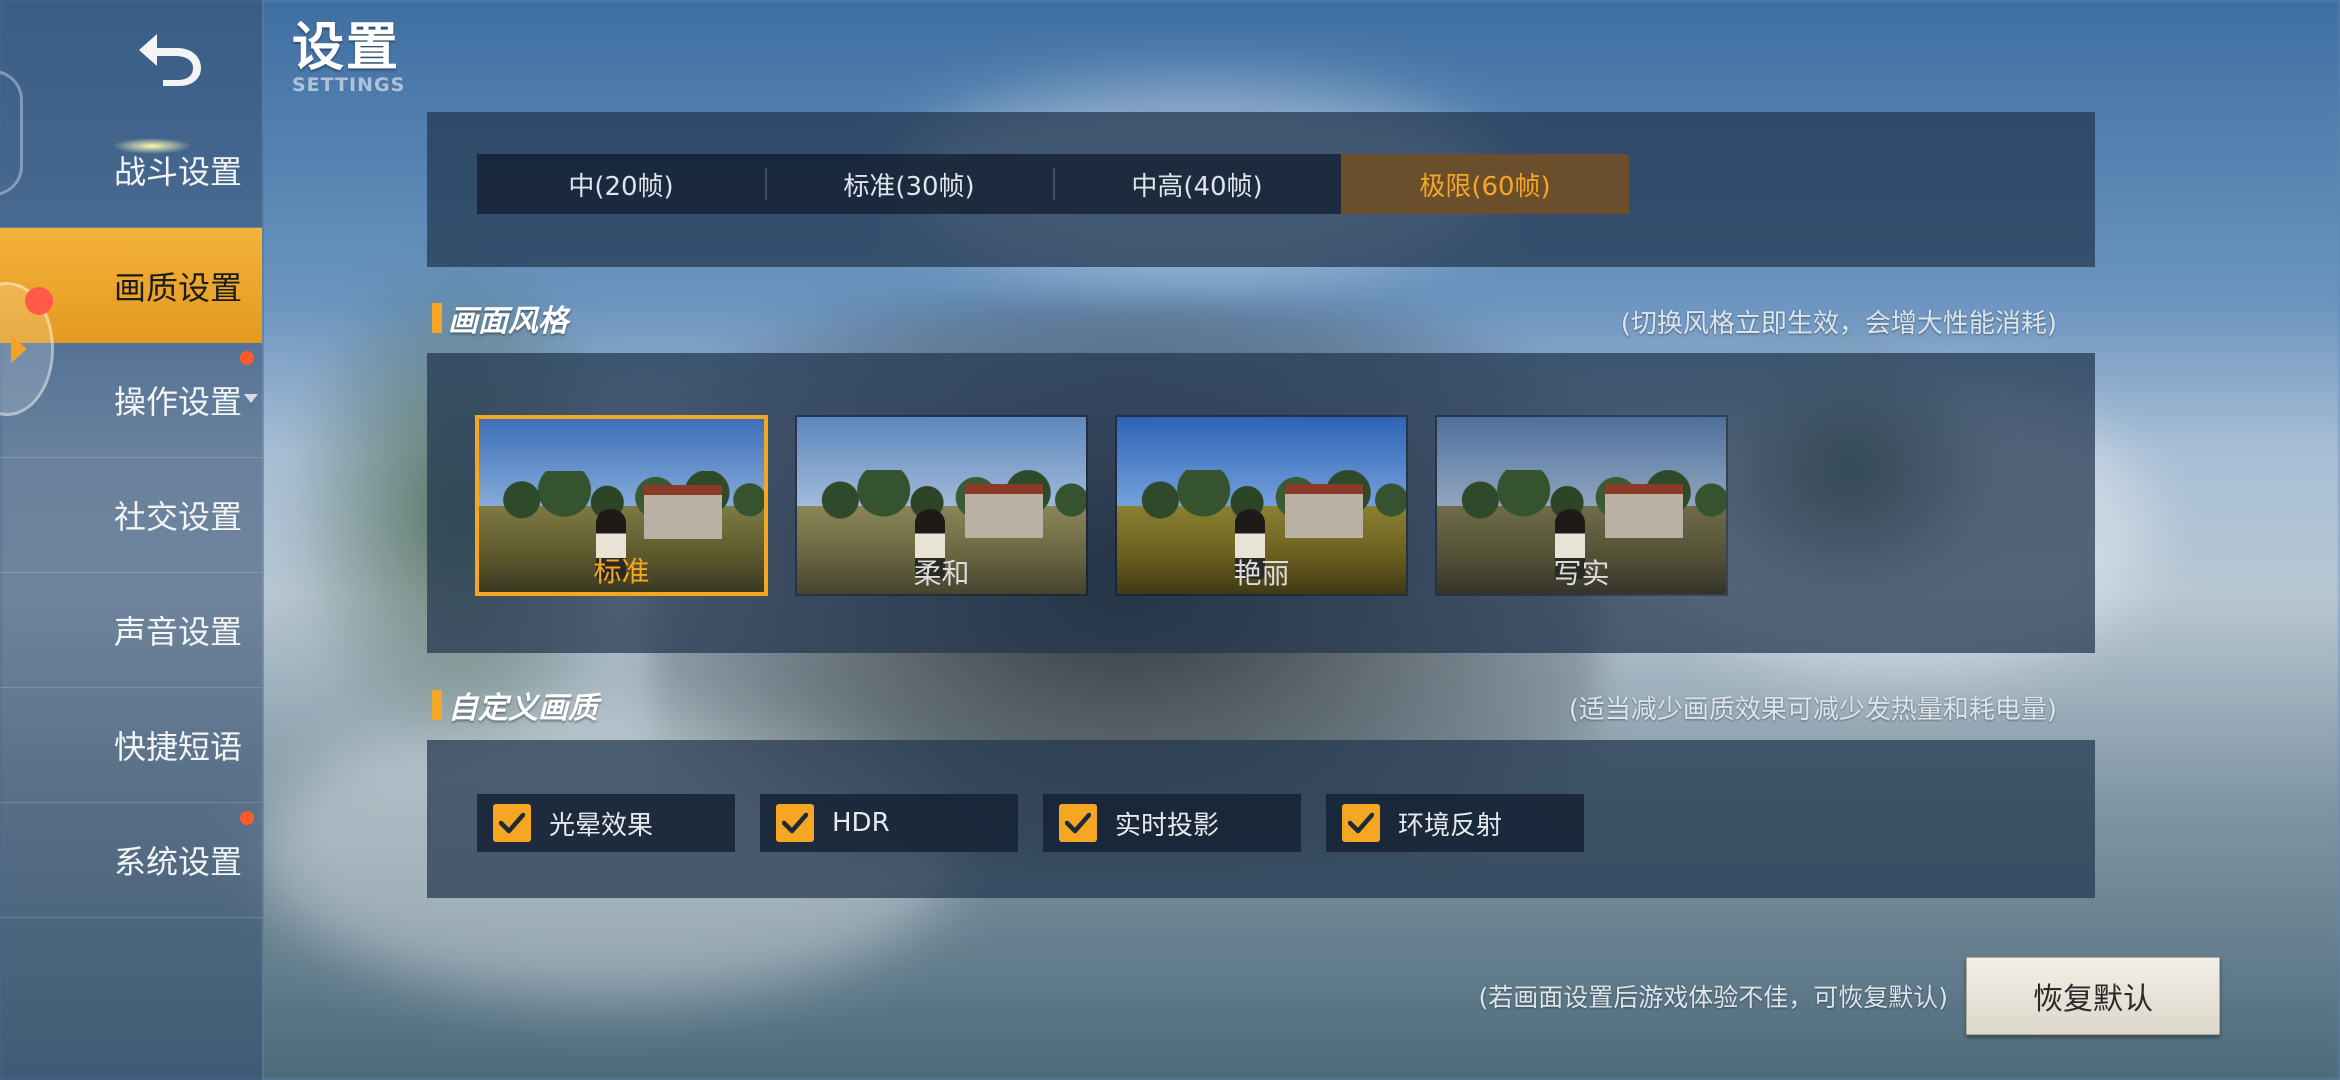 Image resolution: width=2340 pixels, height=1080 pixels. Describe the element at coordinates (177, 862) in the screenshot. I see `sidebar-item-label: 系统设置` at that location.